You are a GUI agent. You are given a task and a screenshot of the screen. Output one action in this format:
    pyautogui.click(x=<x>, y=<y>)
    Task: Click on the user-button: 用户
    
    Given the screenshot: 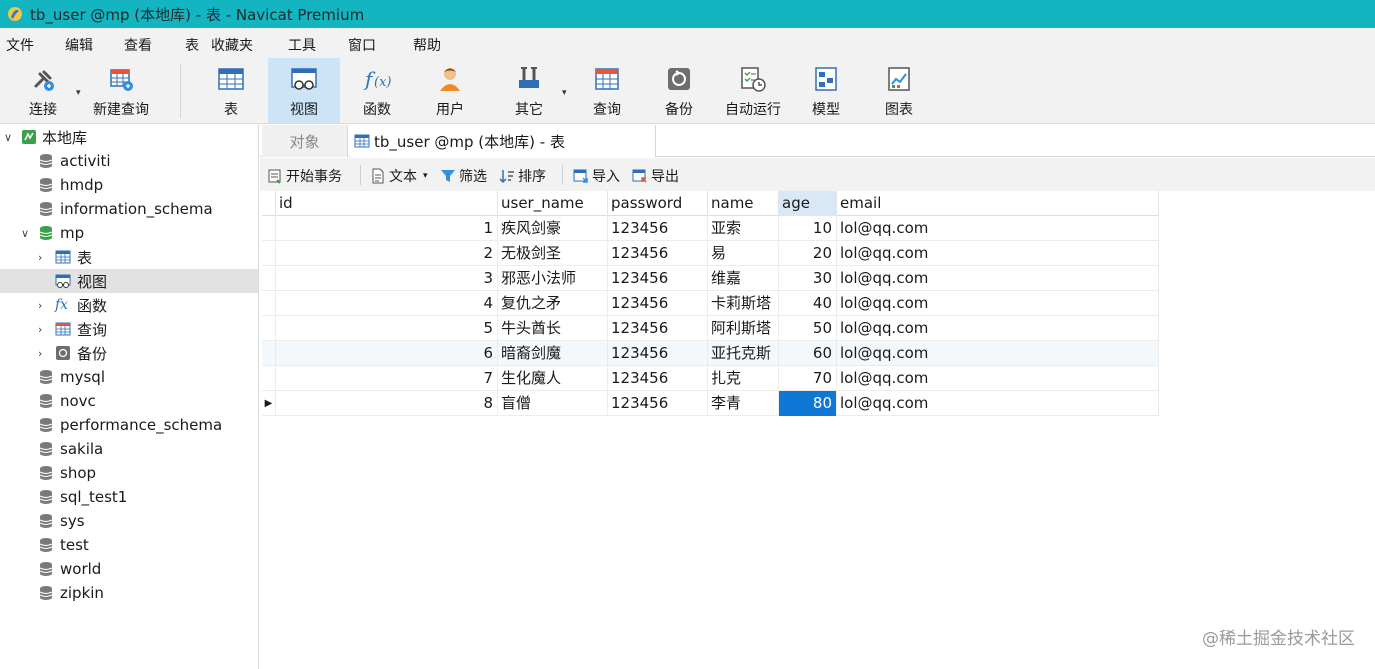 What is the action you would take?
    pyautogui.click(x=450, y=91)
    